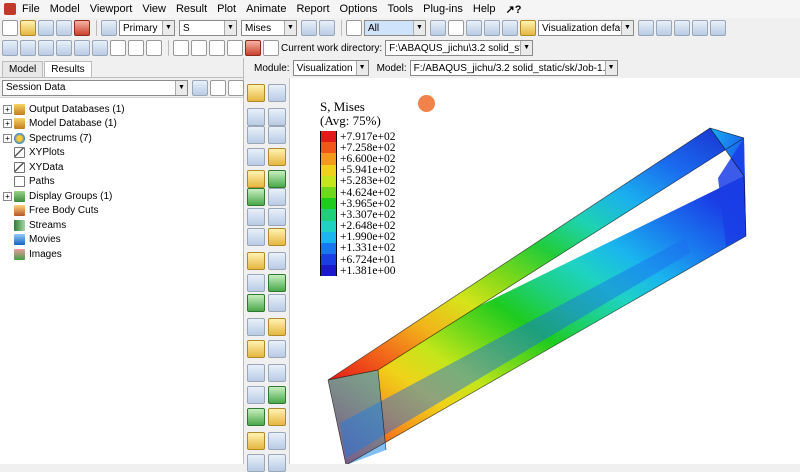 The image size is (800, 472). I want to click on path-icon, so click(277, 303).